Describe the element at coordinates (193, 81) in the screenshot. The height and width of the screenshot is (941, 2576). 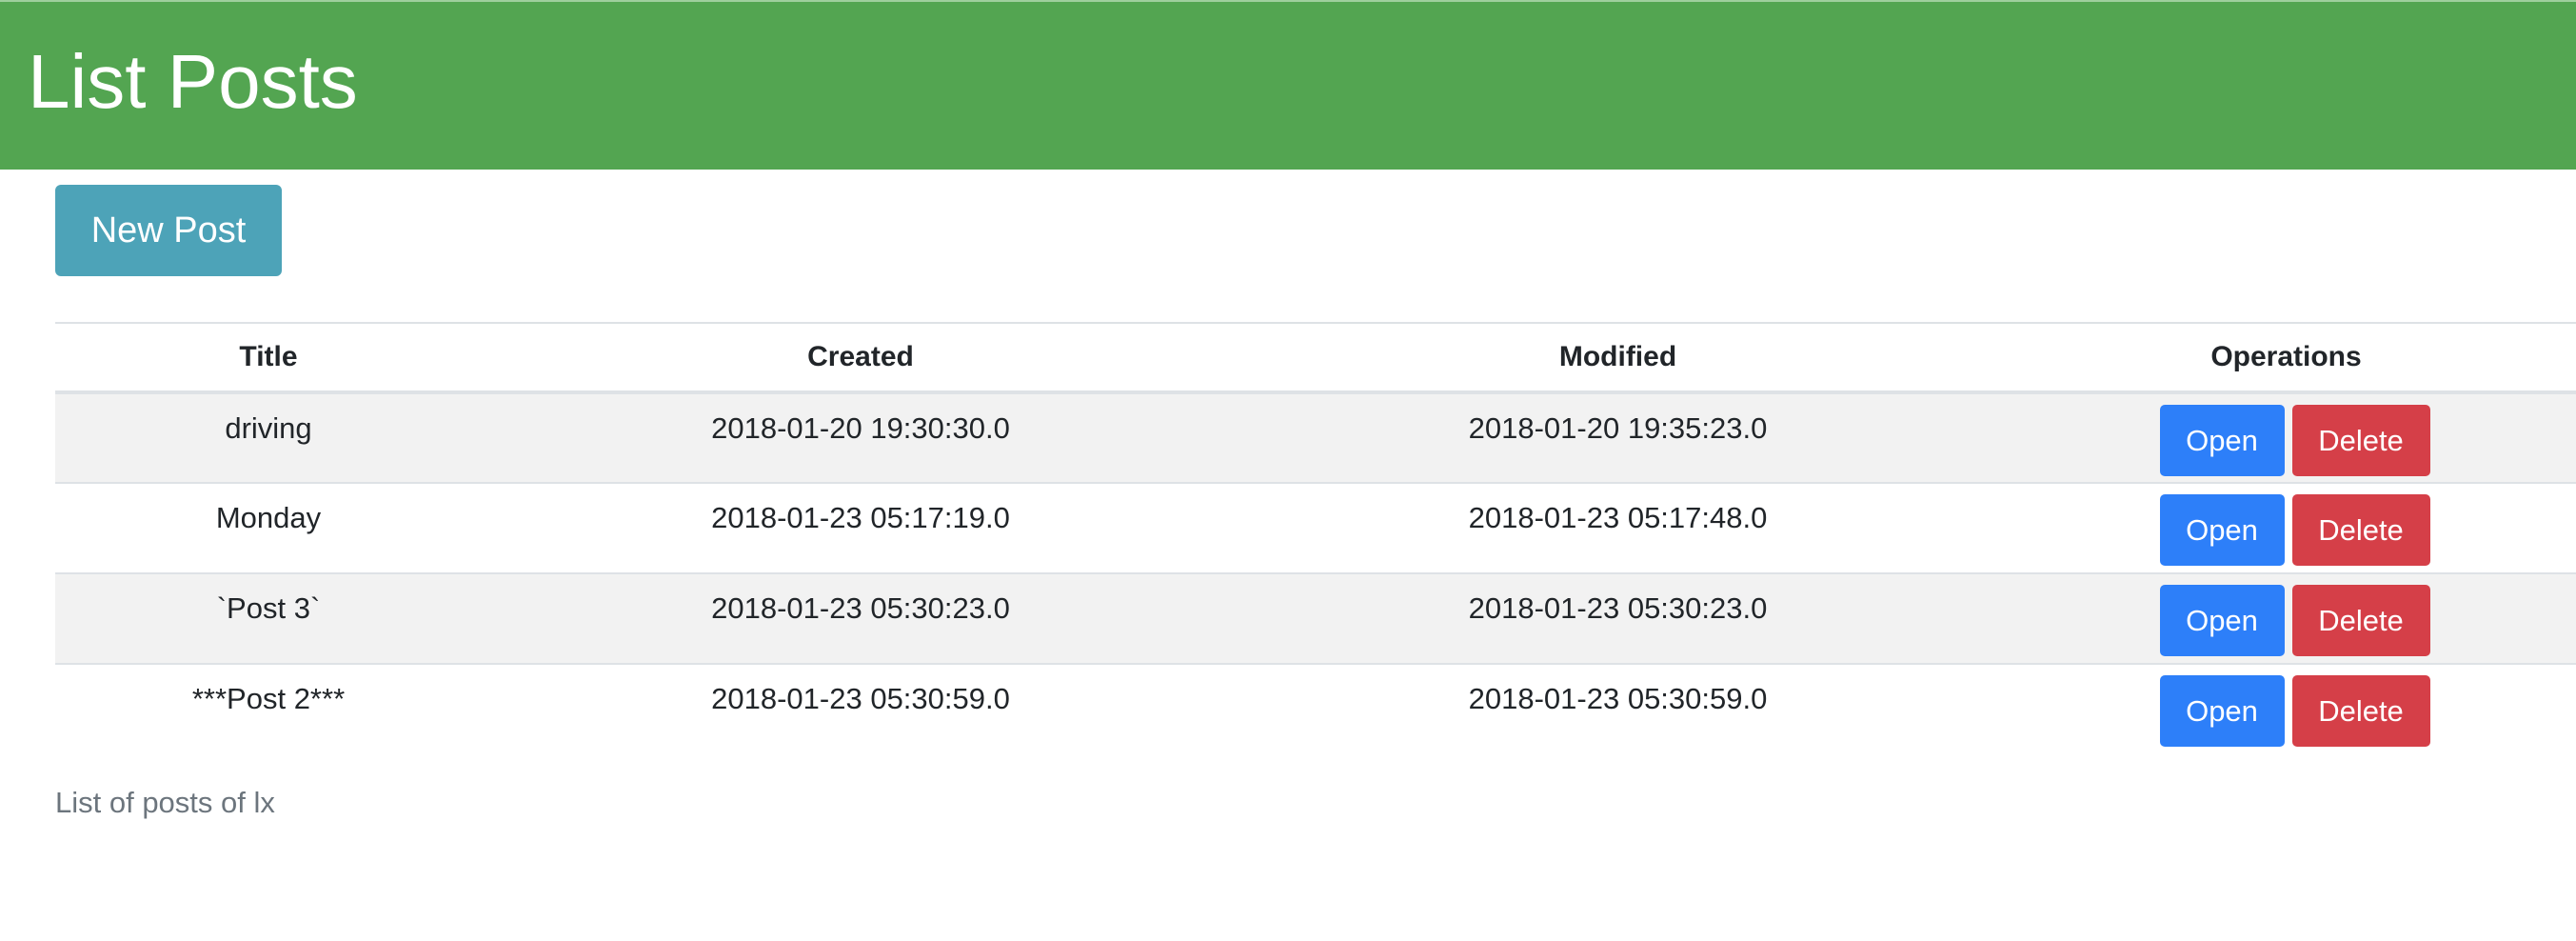
I see `page-title: List Posts` at that location.